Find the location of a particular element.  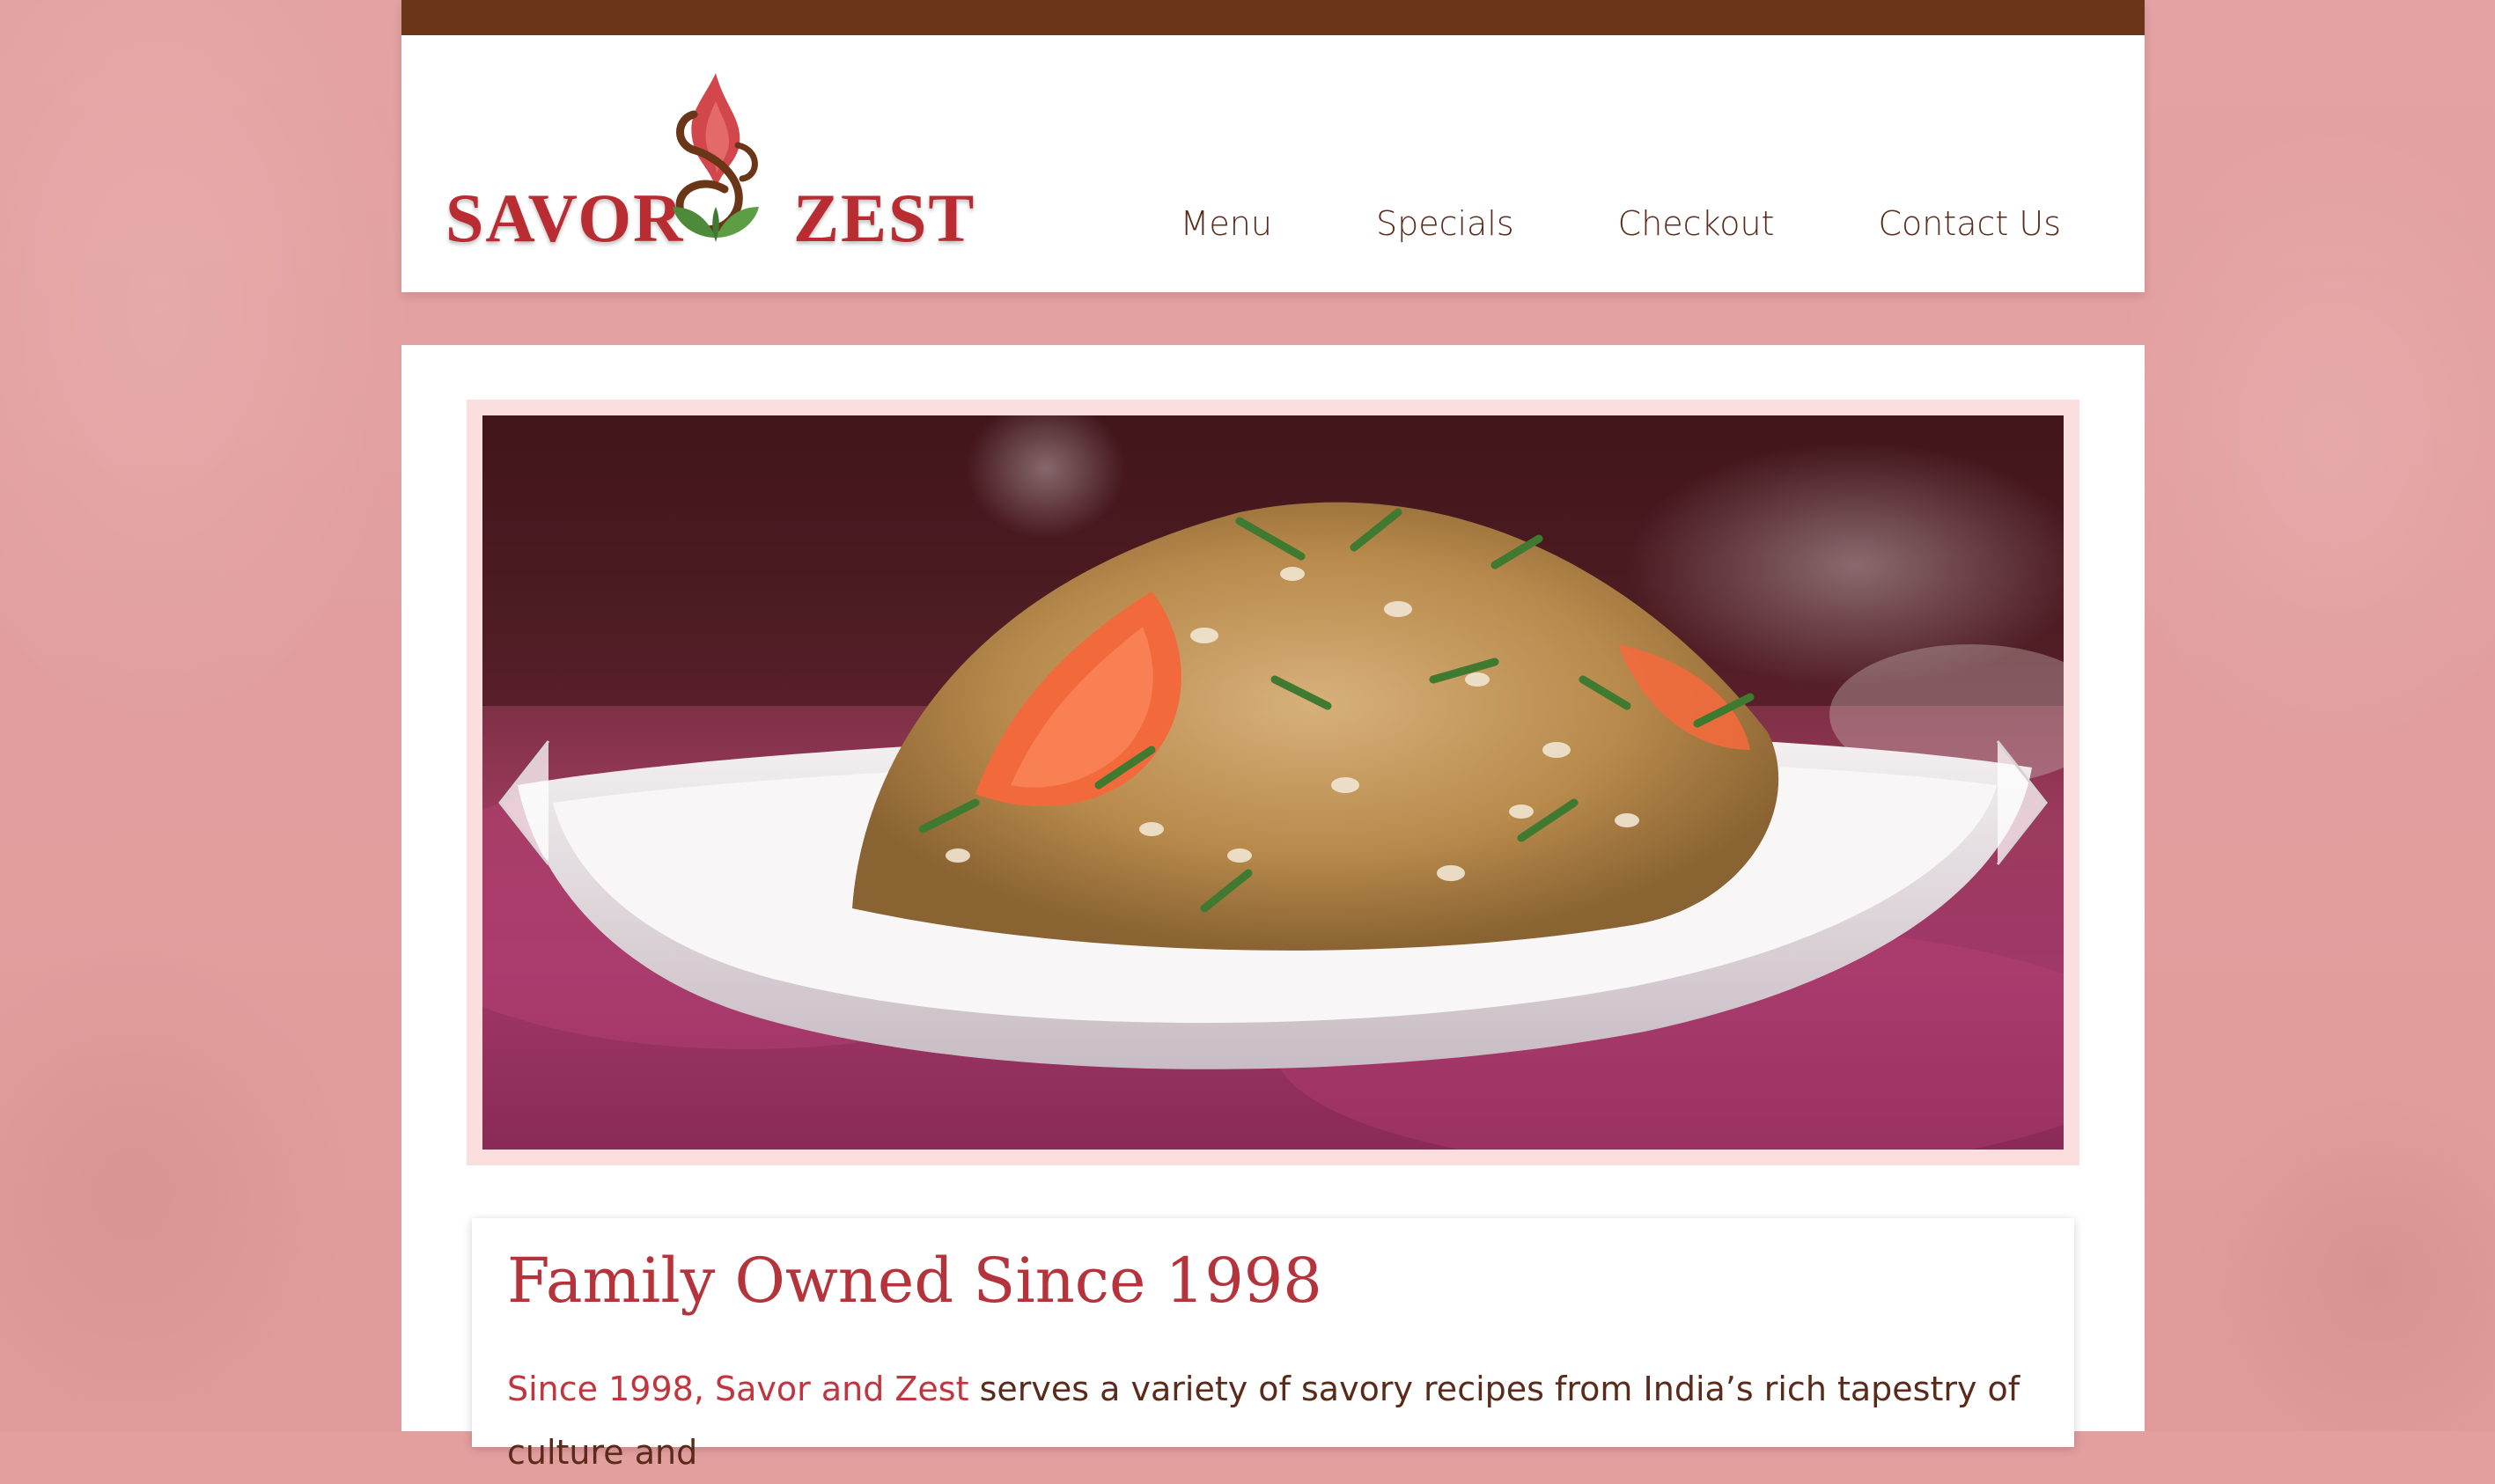

flame-leaf-ampersand-icon is located at coordinates (716, 158).